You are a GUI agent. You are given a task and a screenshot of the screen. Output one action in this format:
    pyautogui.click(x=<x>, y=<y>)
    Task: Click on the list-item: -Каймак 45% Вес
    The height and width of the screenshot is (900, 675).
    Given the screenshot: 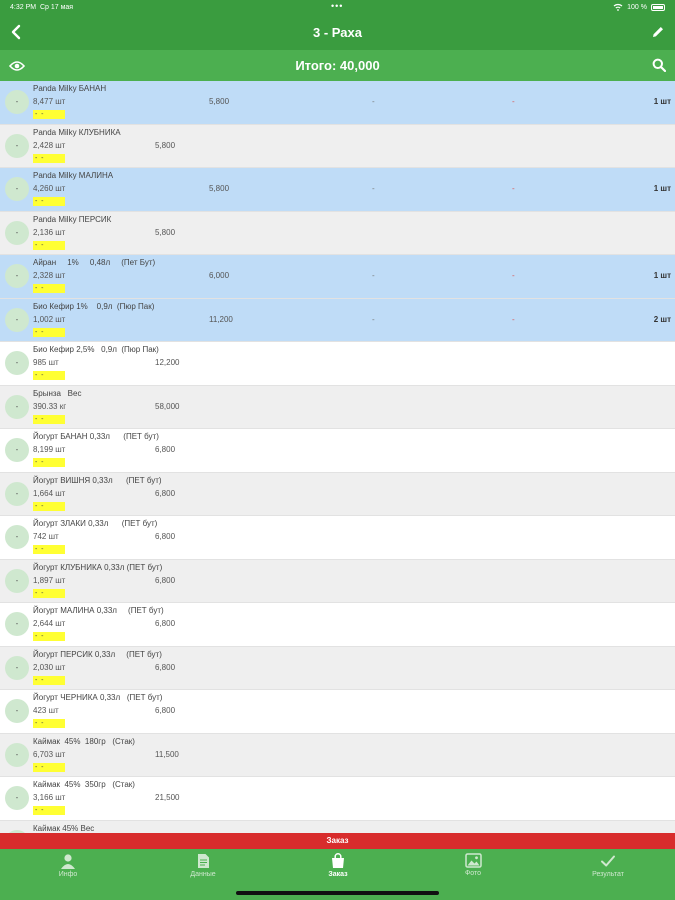 What is the action you would take?
    pyautogui.click(x=337, y=826)
    